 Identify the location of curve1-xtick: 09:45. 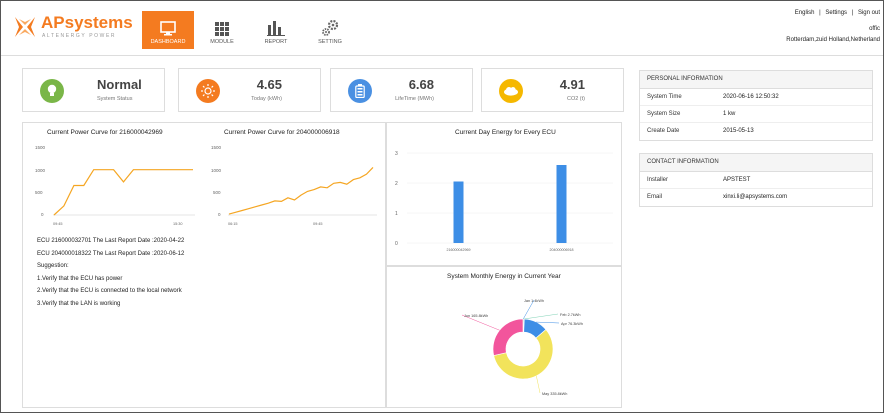
(58, 224).